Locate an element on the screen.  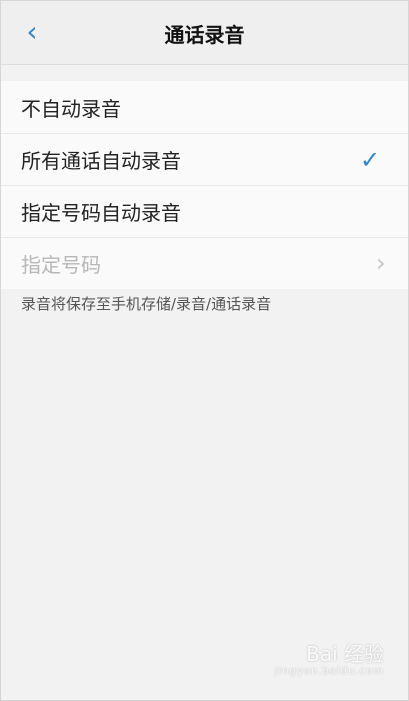
option-no-auto-record: 不自动录音 is located at coordinates (204, 107).